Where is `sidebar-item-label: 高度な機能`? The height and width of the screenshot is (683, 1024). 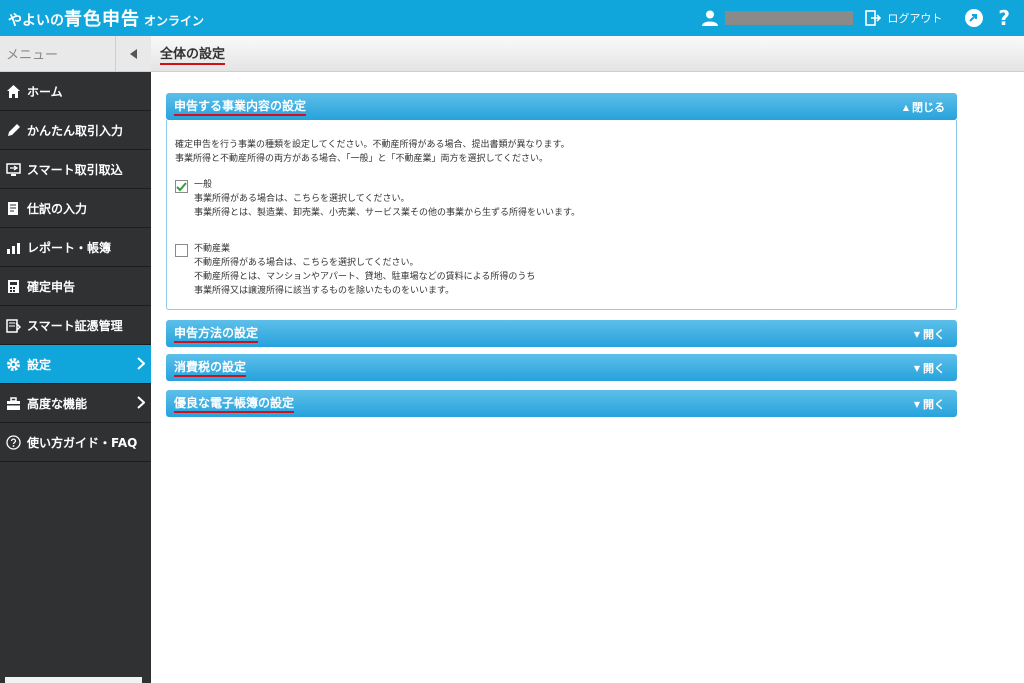
sidebar-item-label: 高度な機能 is located at coordinates (57, 403).